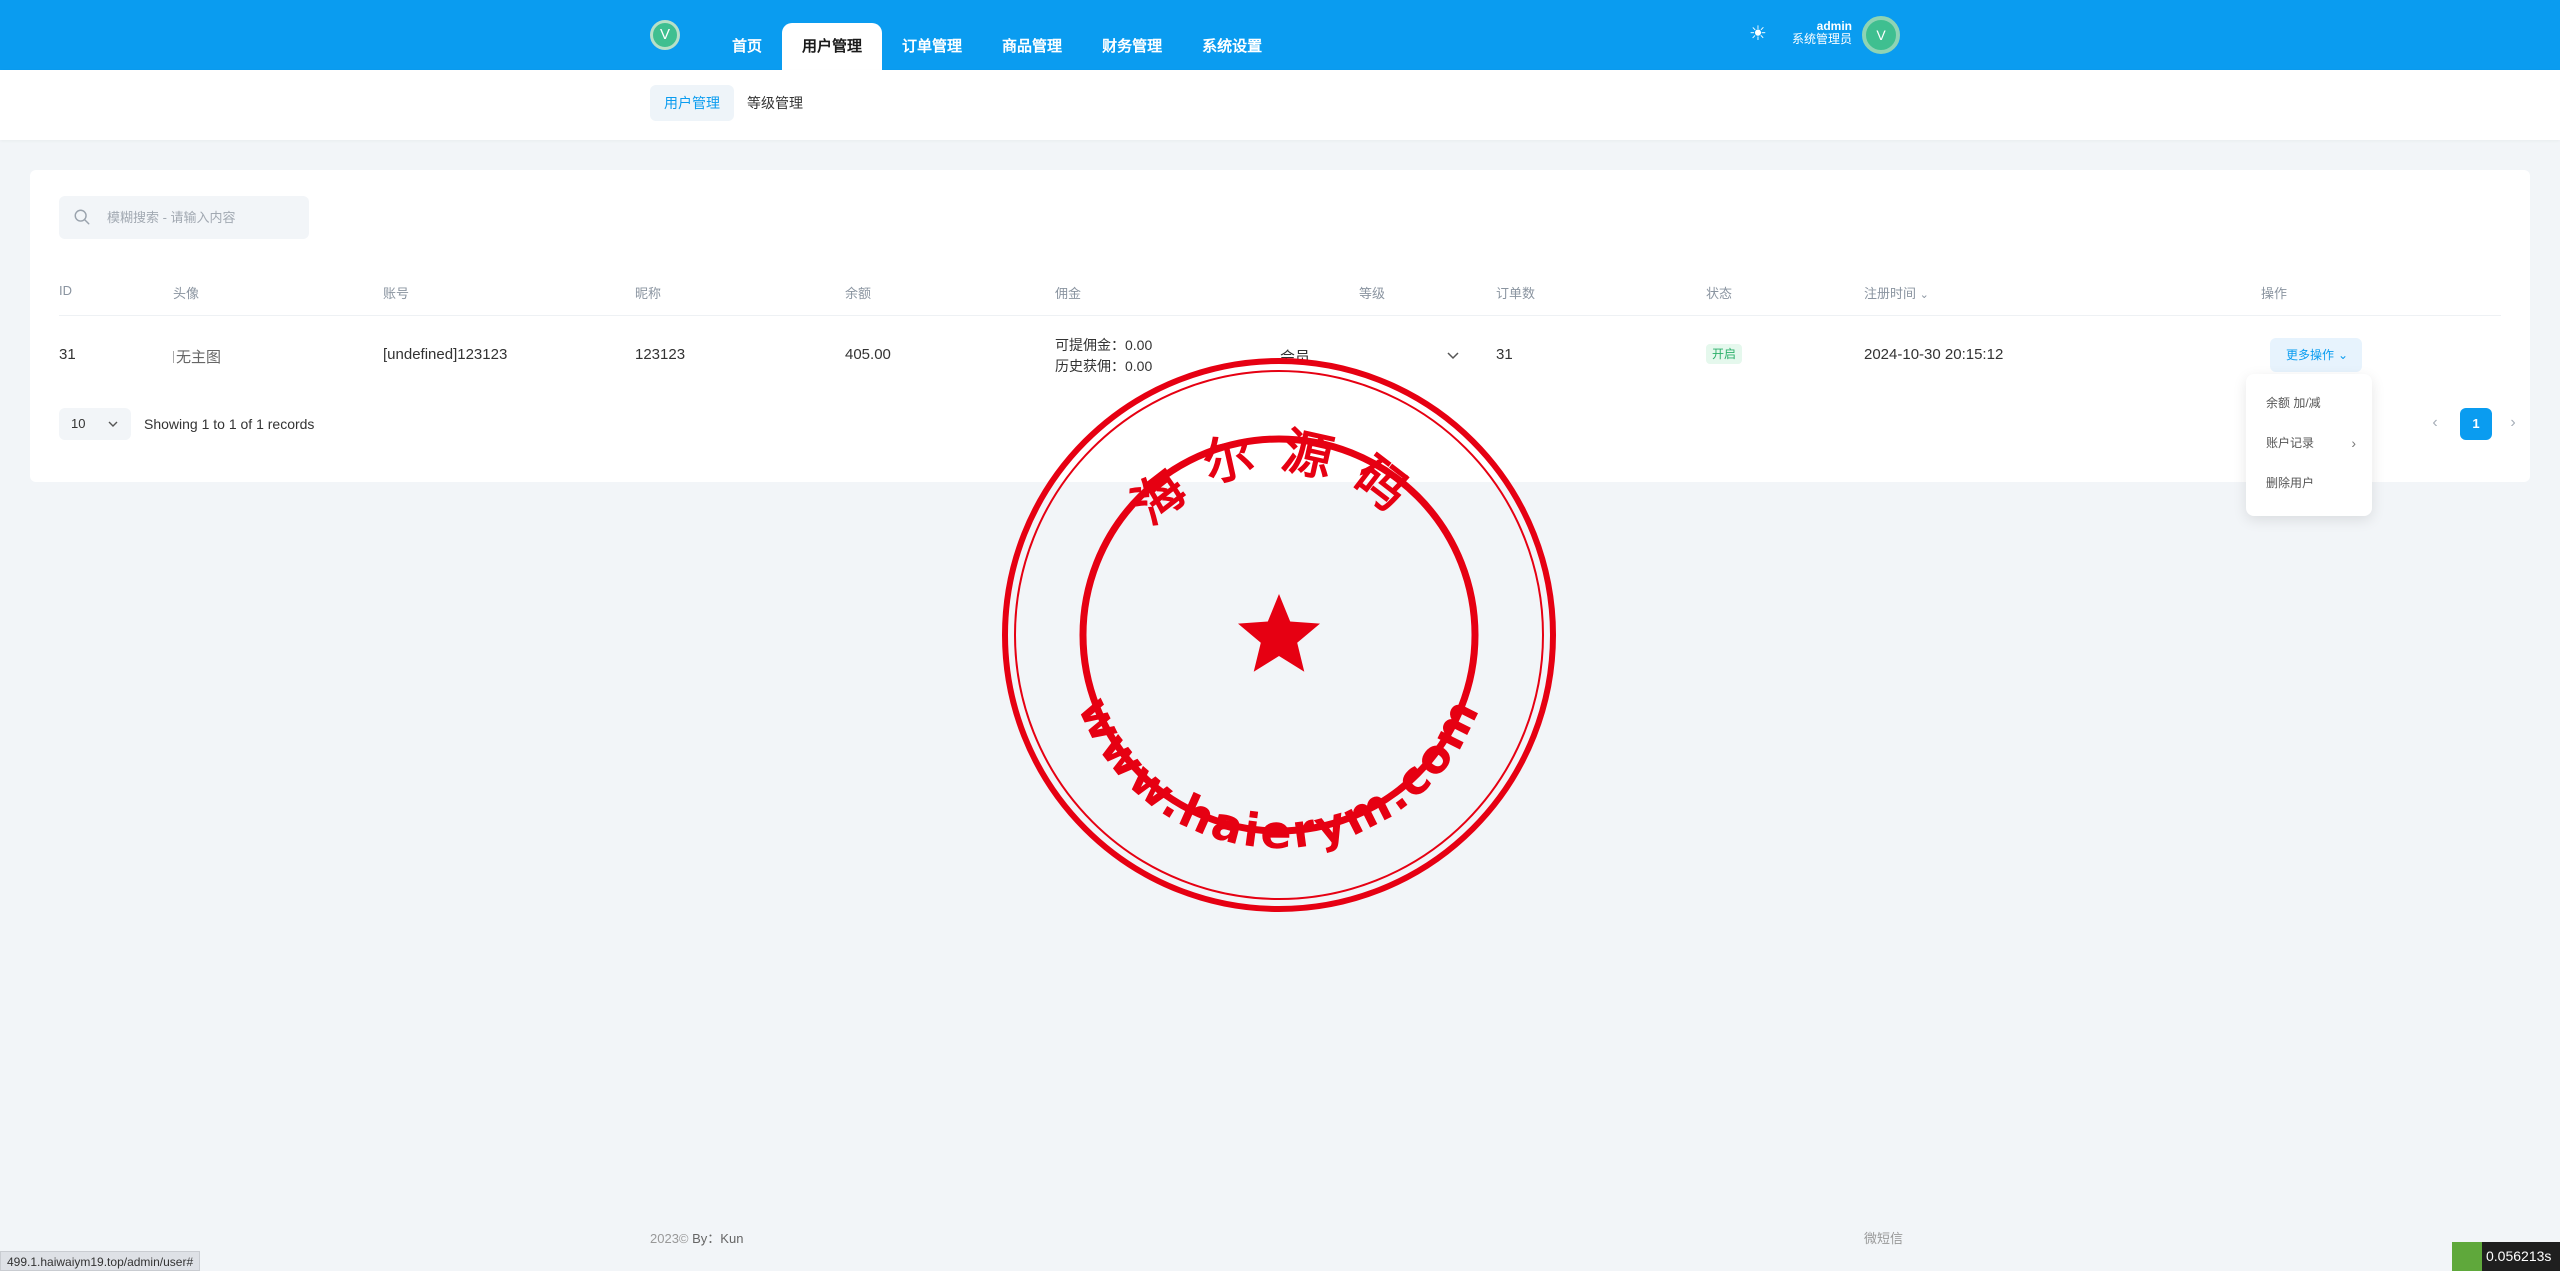  Describe the element at coordinates (1280, 315) in the screenshot. I see `header-divider` at that location.